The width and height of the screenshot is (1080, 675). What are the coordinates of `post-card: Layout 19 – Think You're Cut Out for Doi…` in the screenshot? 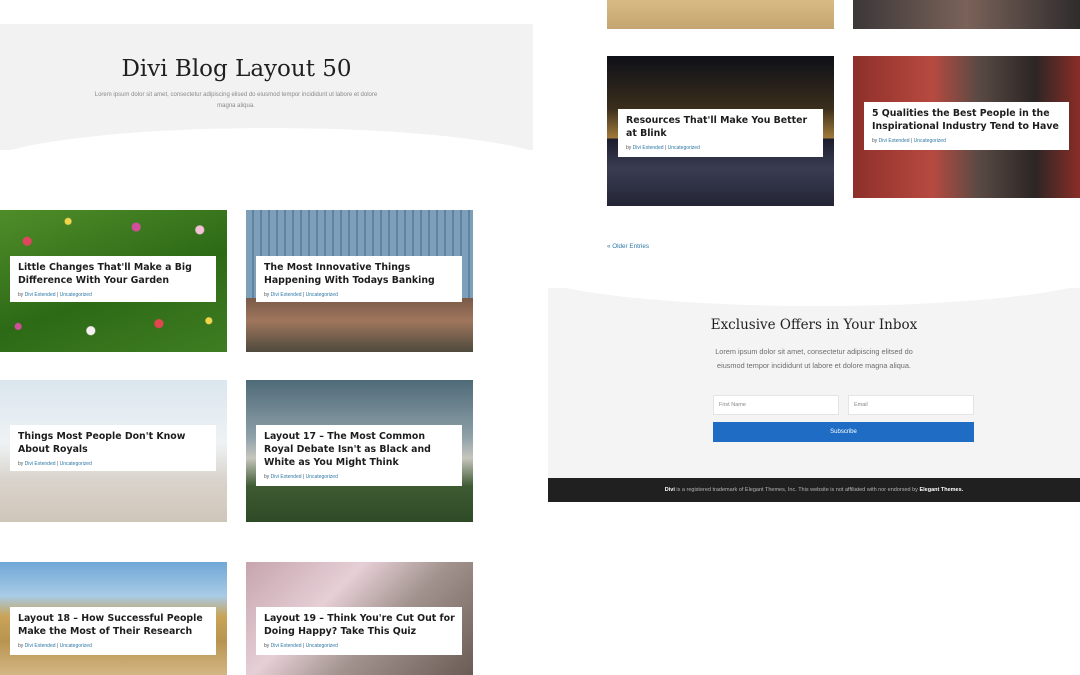 It's located at (359, 618).